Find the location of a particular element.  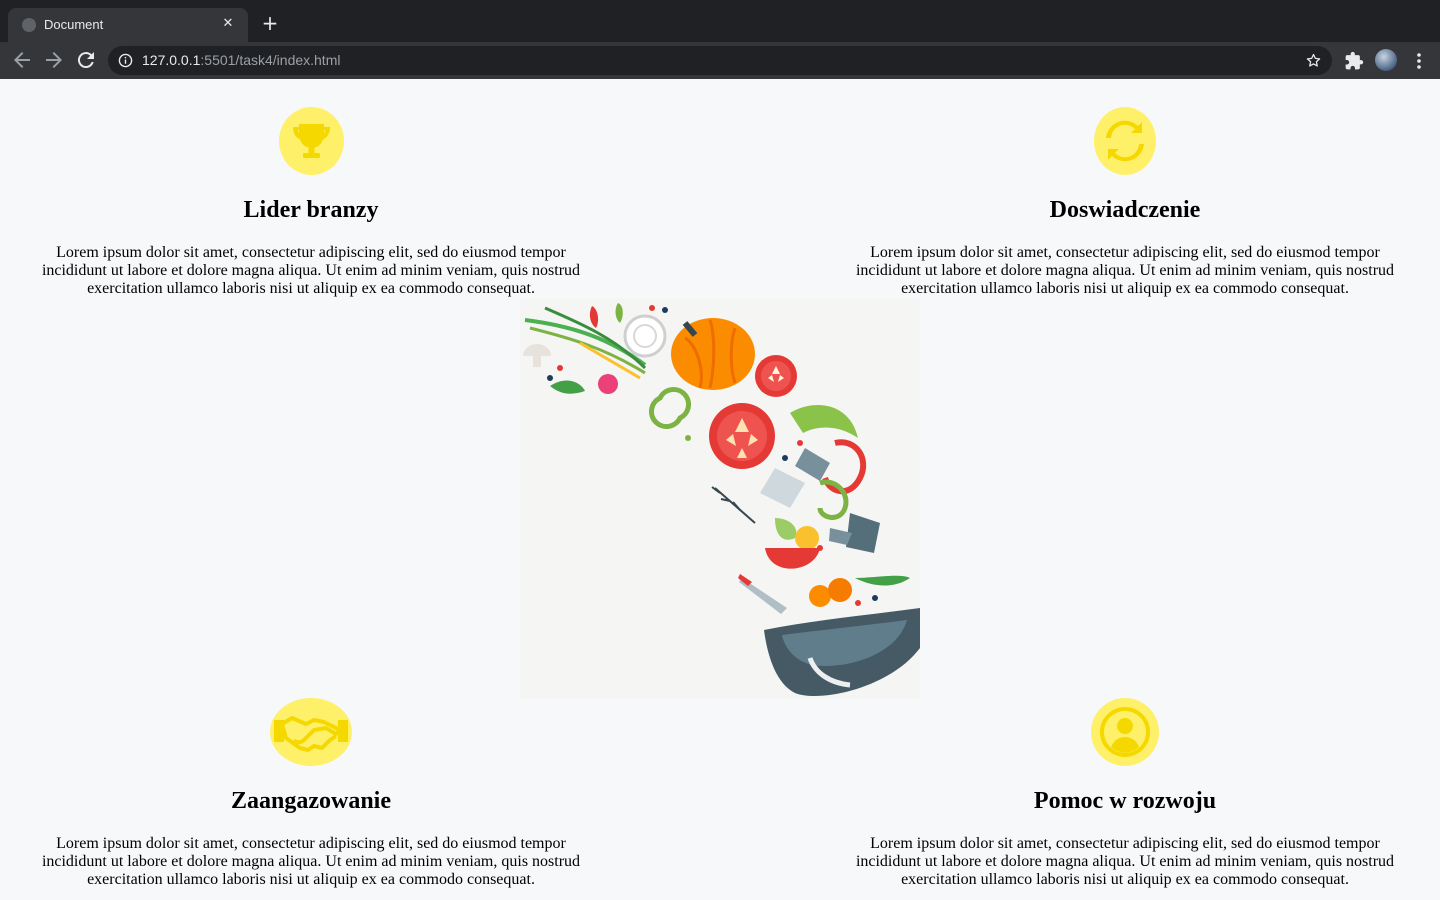

forward-arrow-icon is located at coordinates (54, 60).